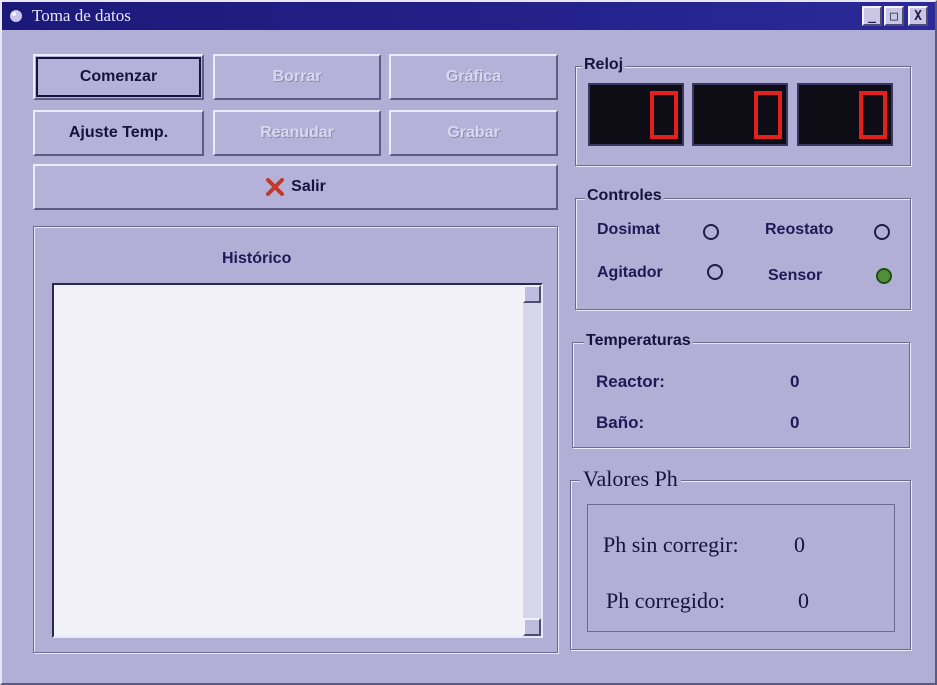 This screenshot has width=937, height=685. Describe the element at coordinates (620, 422) in the screenshot. I see `bano-label: Baño:` at that location.